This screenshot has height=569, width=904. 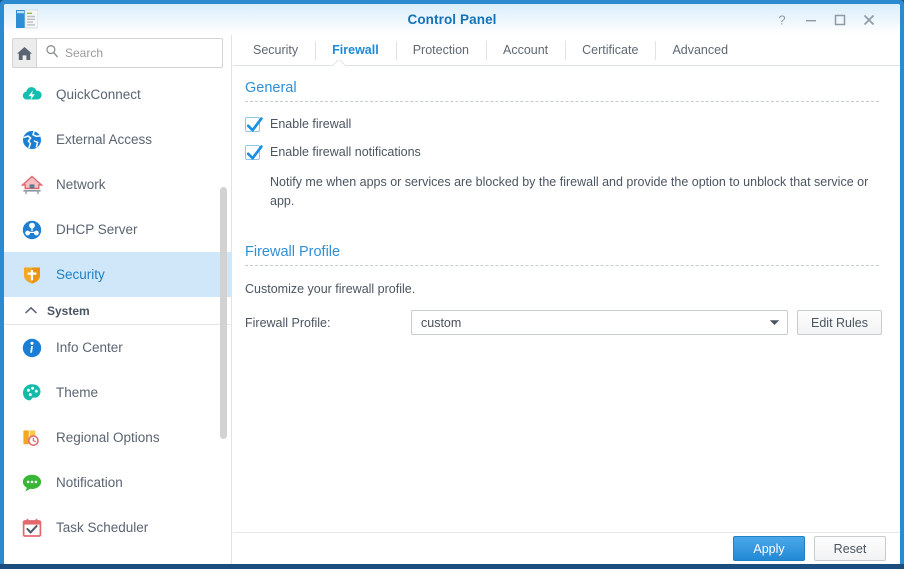 What do you see at coordinates (311, 124) in the screenshot?
I see `enable-firewall-label: Enable firewall` at bounding box center [311, 124].